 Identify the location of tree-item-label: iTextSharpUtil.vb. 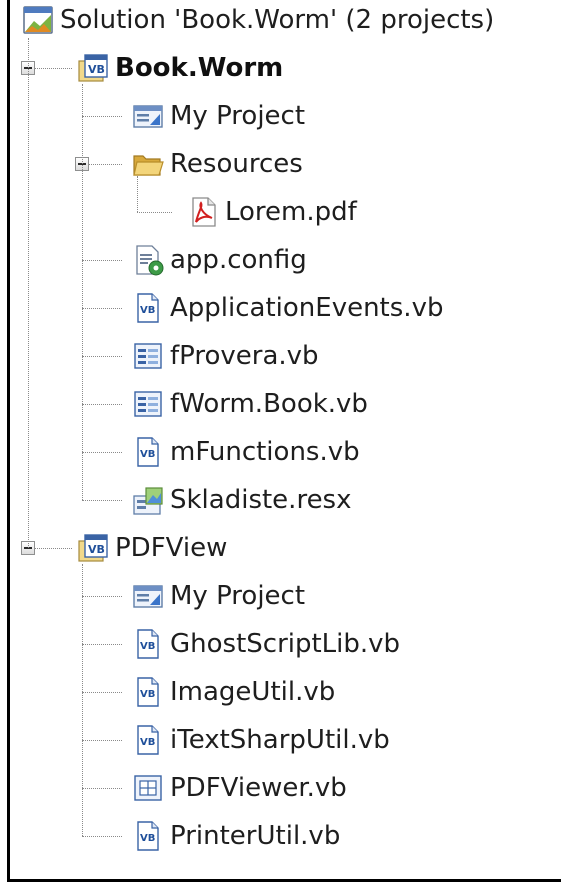
(280, 740).